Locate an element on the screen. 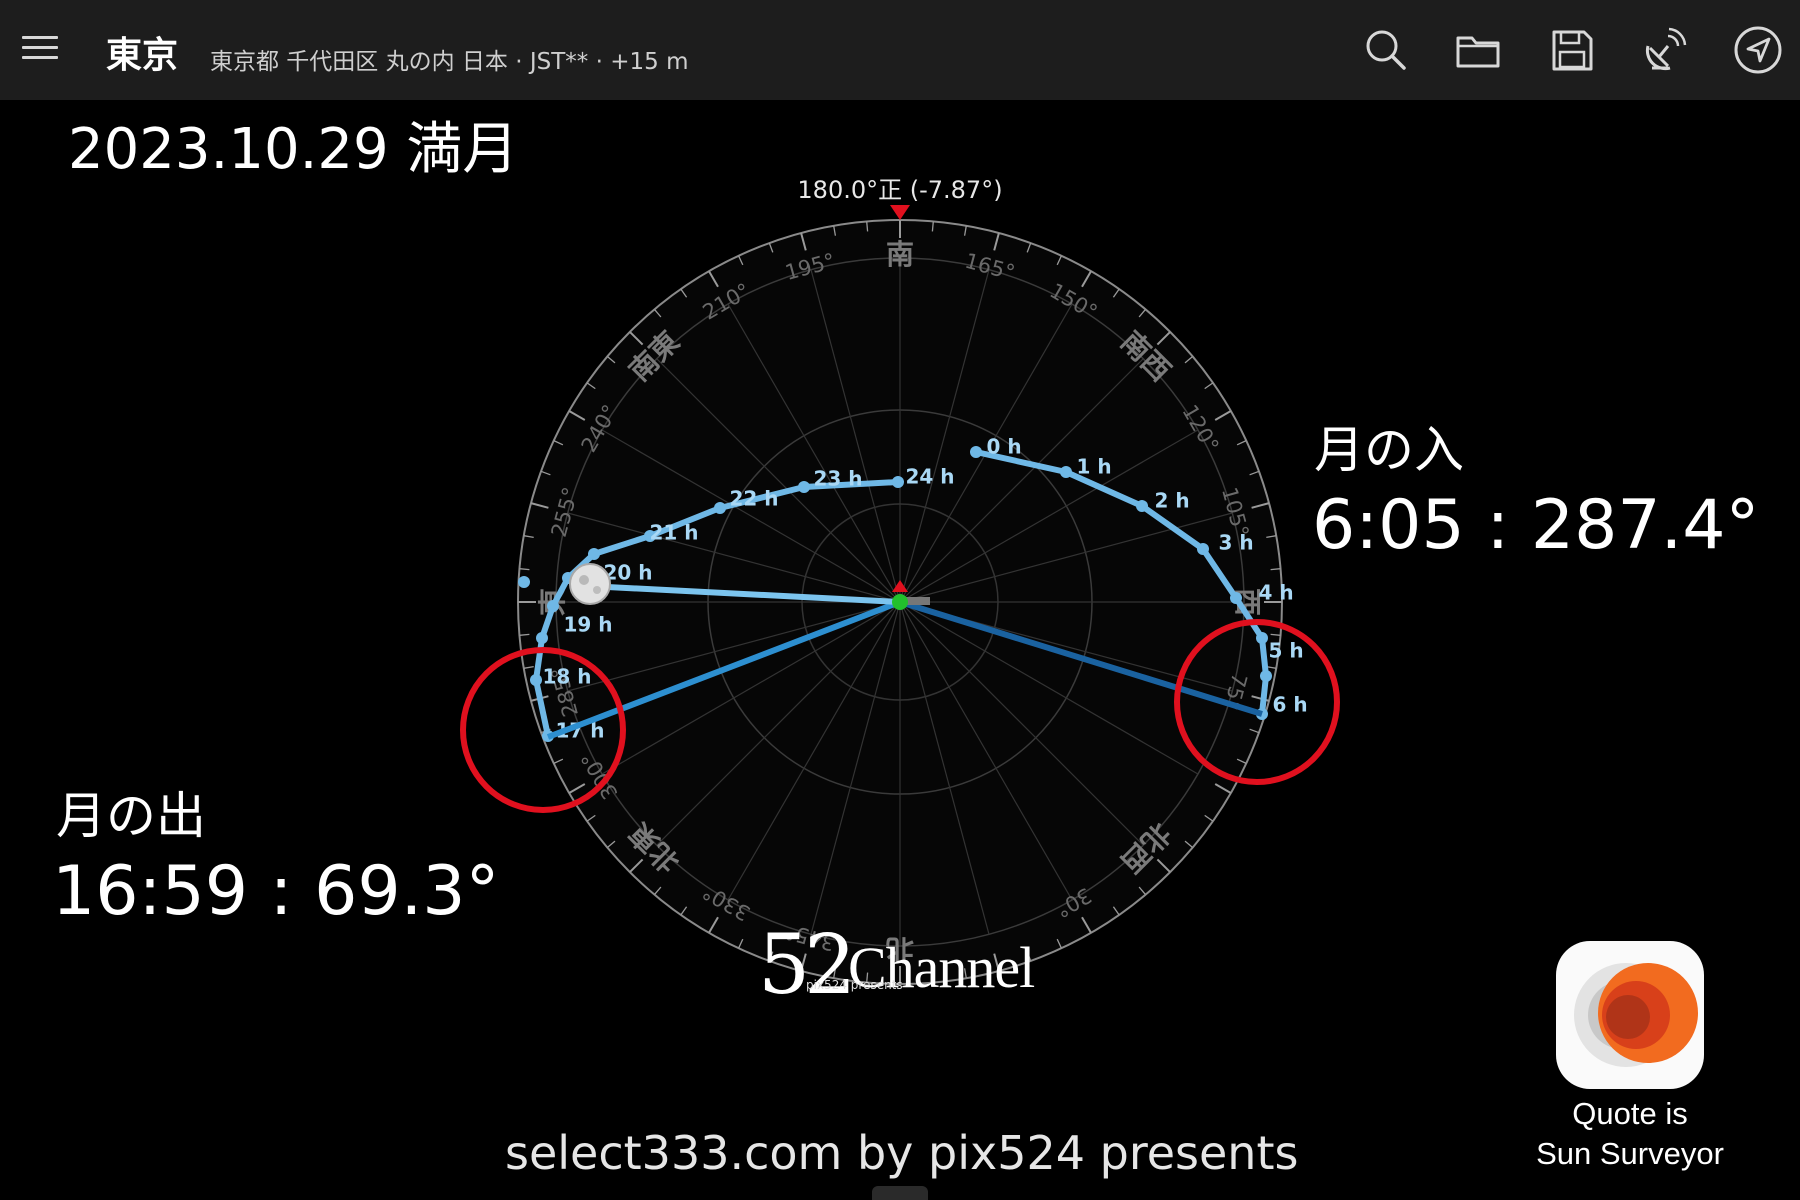 Image resolution: width=1800 pixels, height=1200 pixels. moon-hour-label: 1 h is located at coordinates (1093, 467).